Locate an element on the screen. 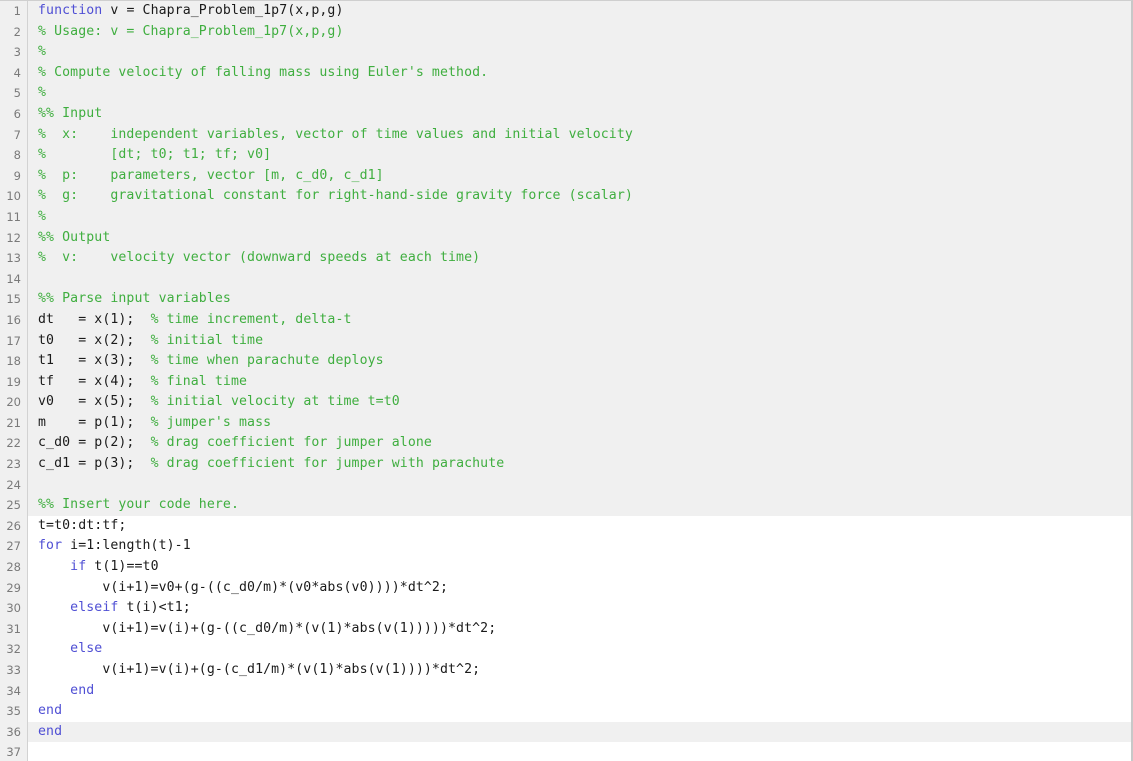 The height and width of the screenshot is (761, 1133). code-line-text: % p: parameters, vector [m, c_d0, c_d1] is located at coordinates (579, 176).